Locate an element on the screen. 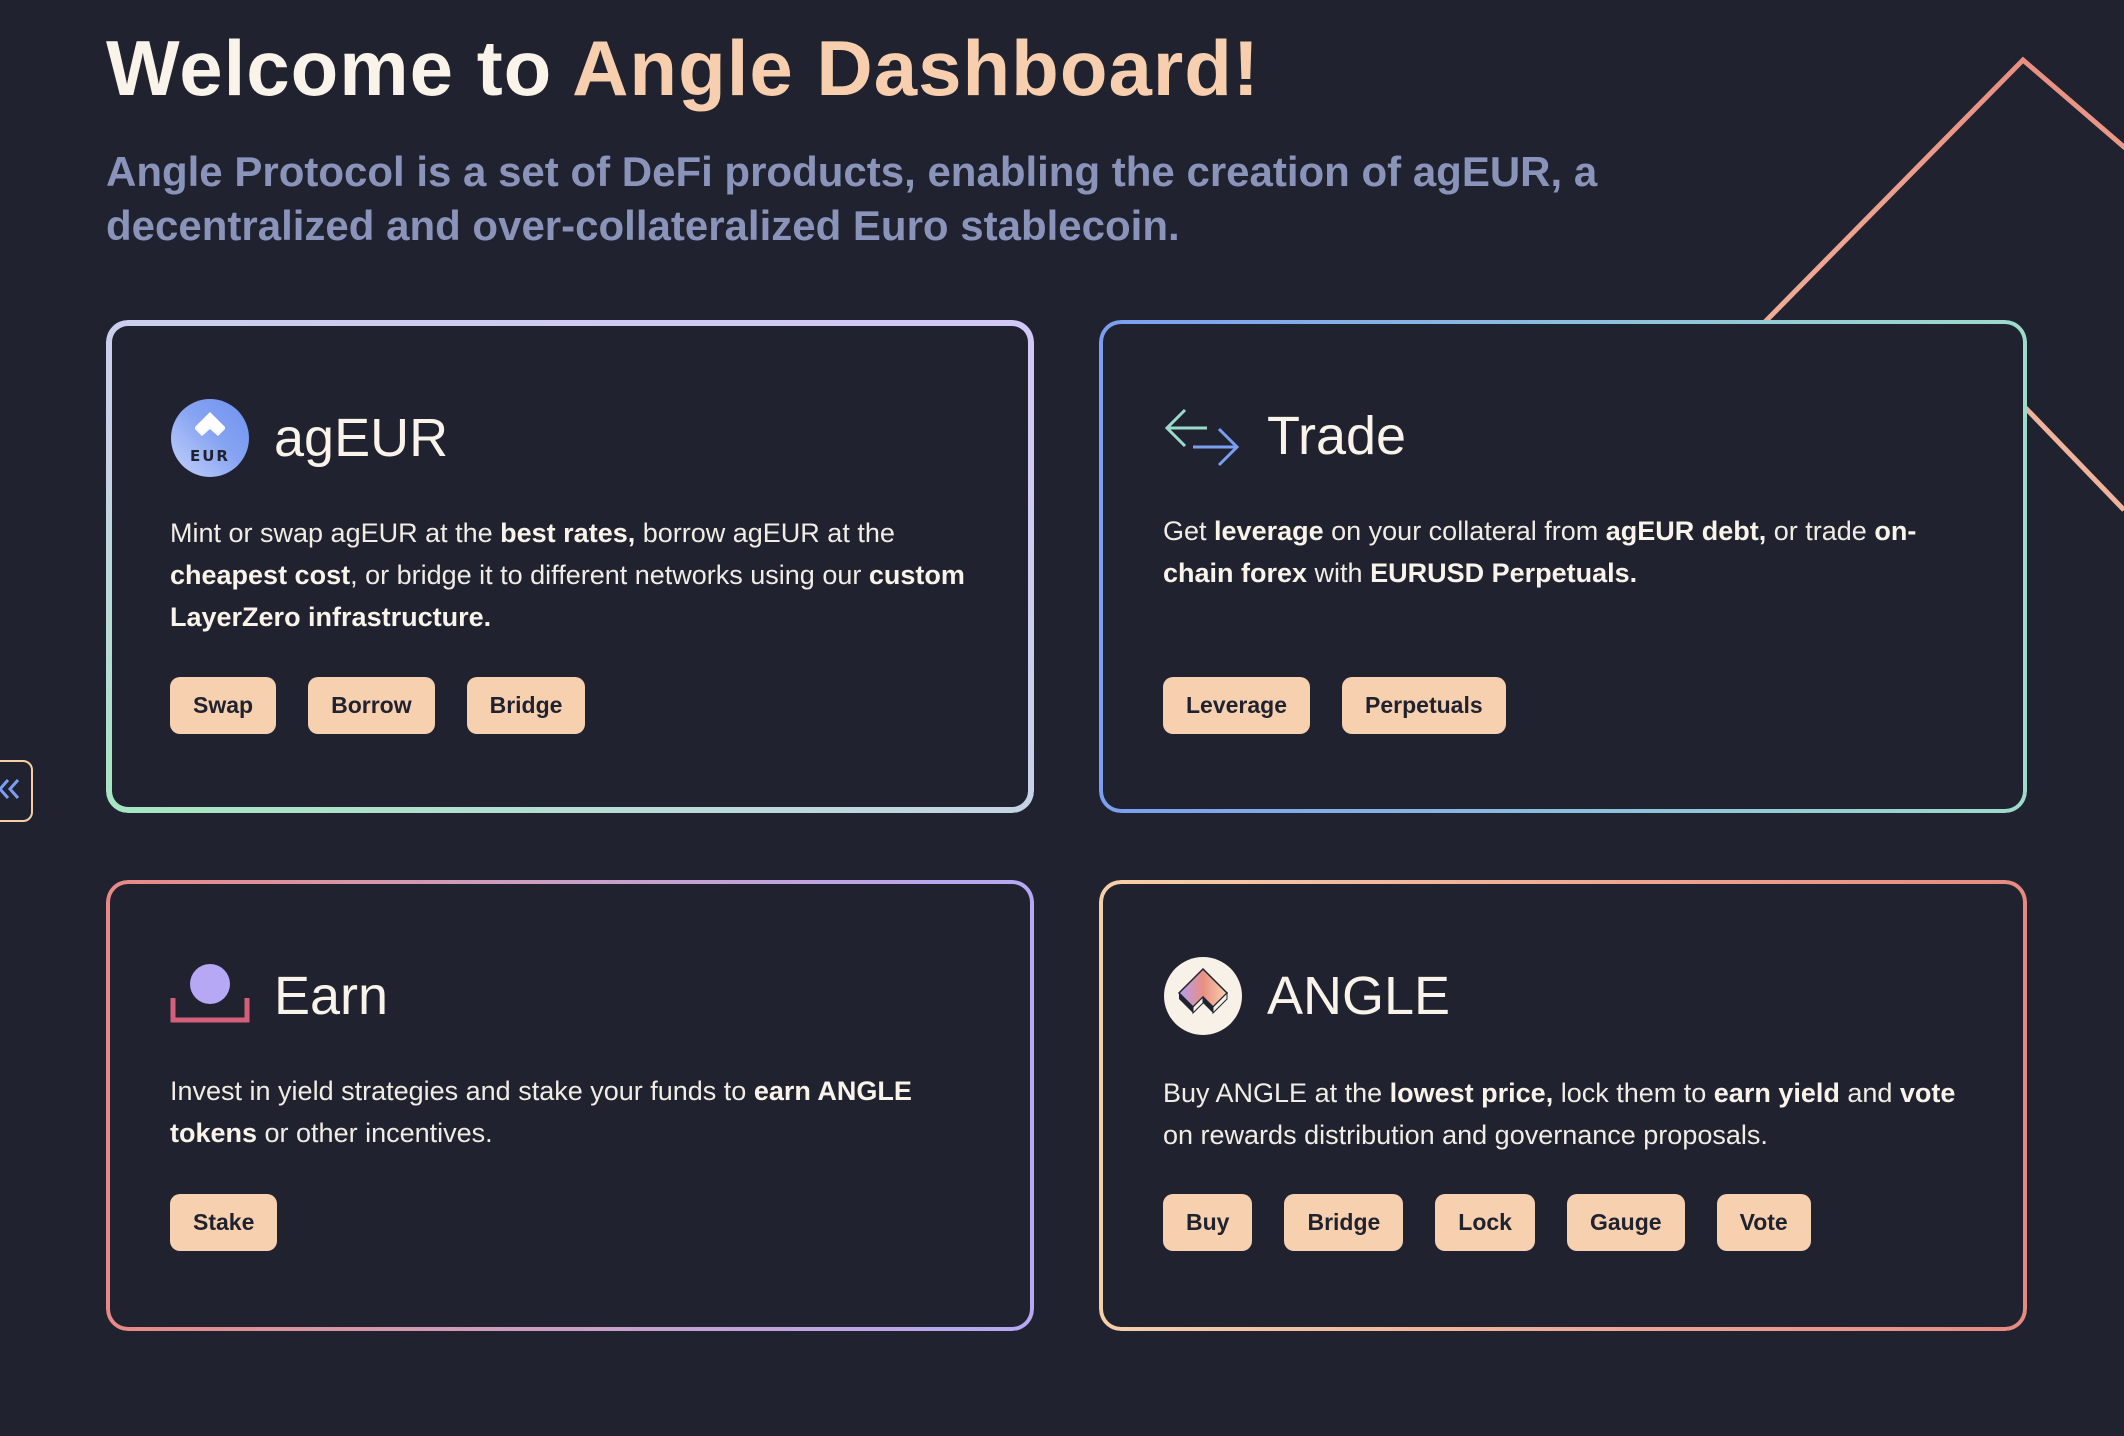 This screenshot has width=2124, height=1436. bridge-angle-button: Bridge is located at coordinates (1344, 1222).